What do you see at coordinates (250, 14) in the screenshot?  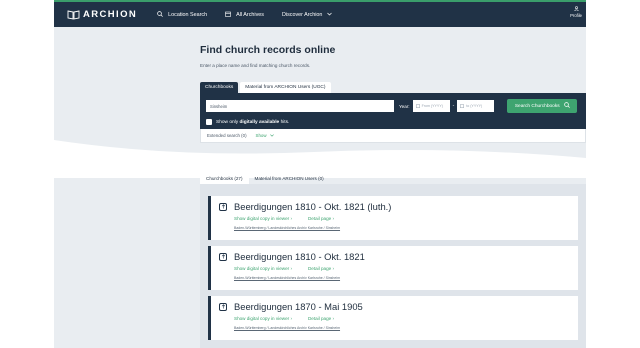 I see `nav-all-archives-label: All Archives` at bounding box center [250, 14].